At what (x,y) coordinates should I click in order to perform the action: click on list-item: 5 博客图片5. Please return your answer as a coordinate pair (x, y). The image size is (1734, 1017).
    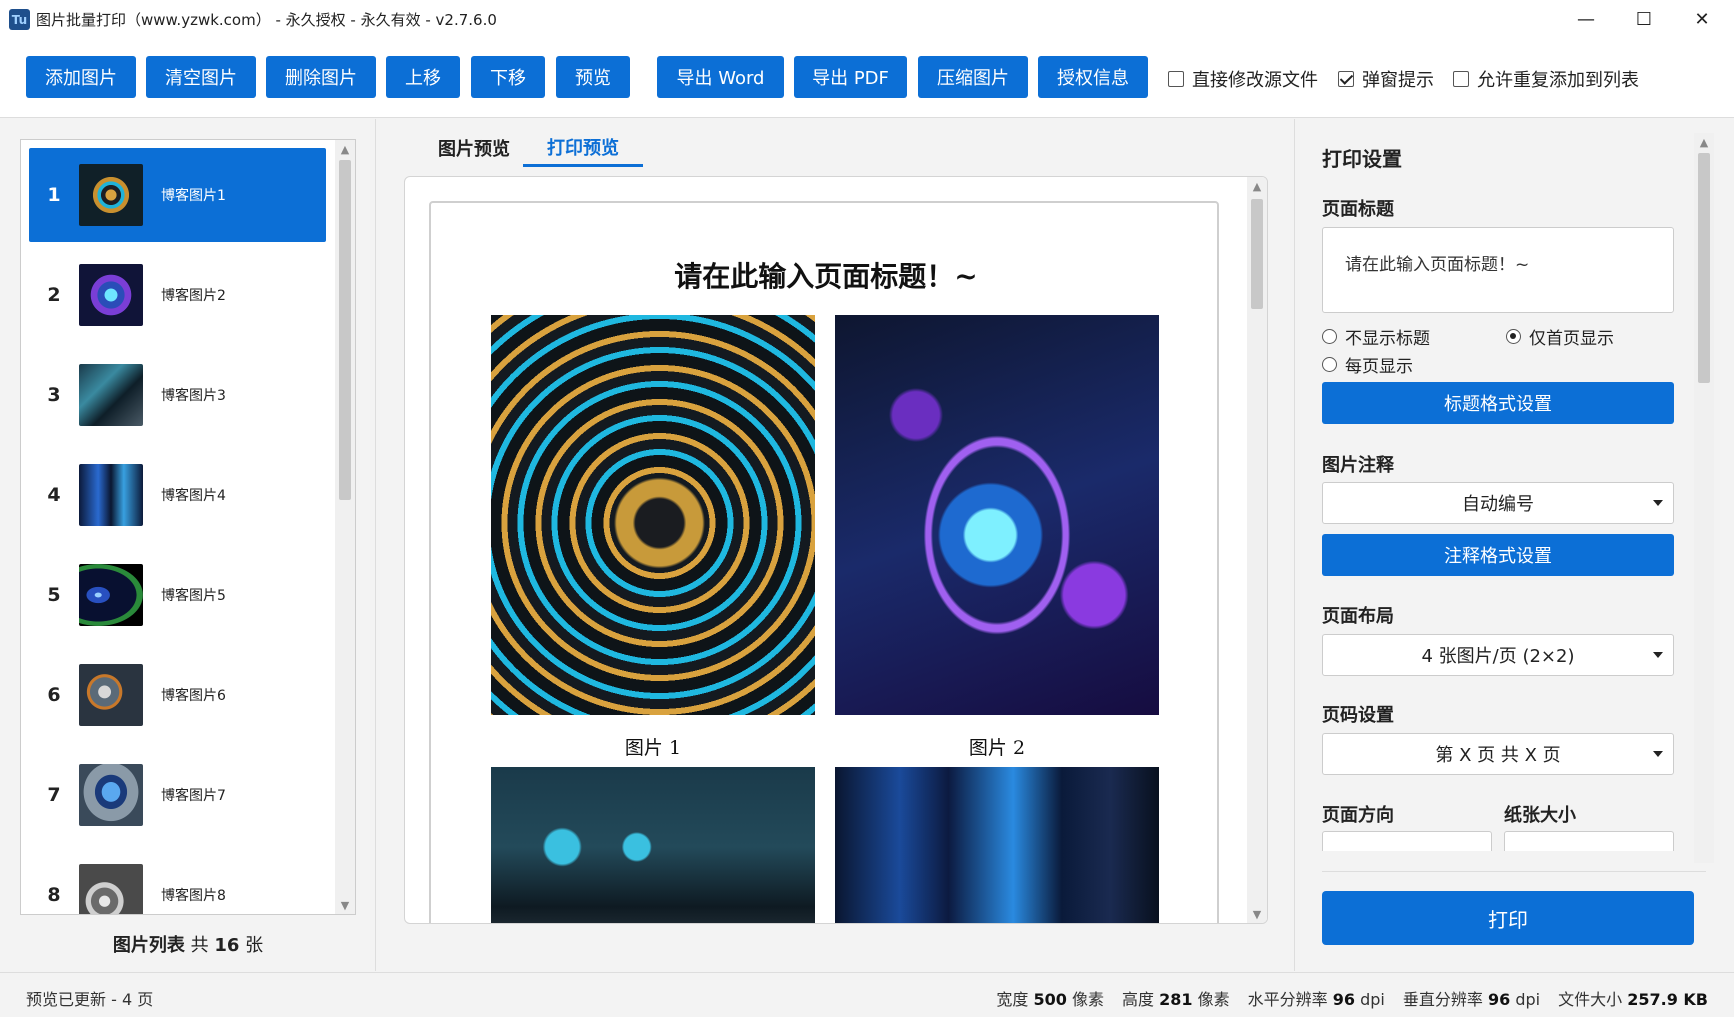
    Looking at the image, I should click on (177, 595).